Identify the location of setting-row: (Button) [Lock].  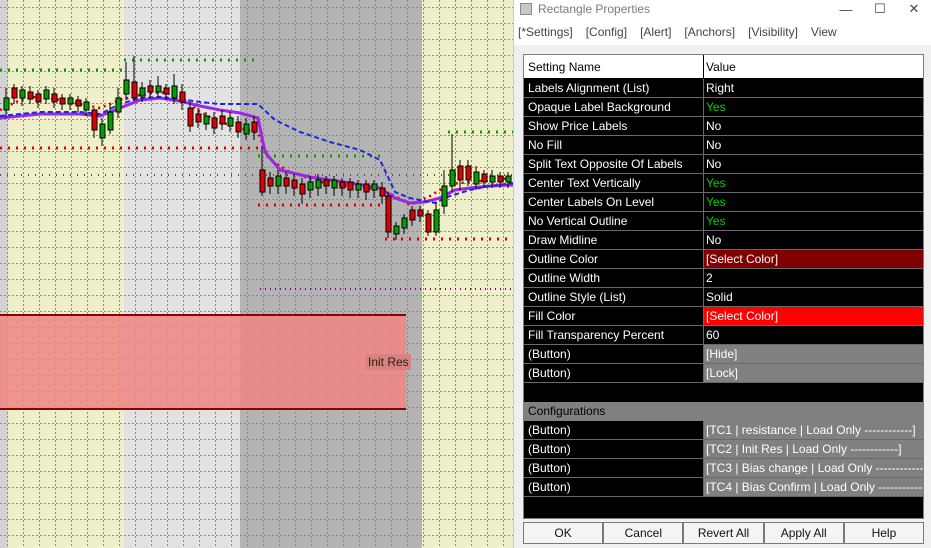
(723, 373).